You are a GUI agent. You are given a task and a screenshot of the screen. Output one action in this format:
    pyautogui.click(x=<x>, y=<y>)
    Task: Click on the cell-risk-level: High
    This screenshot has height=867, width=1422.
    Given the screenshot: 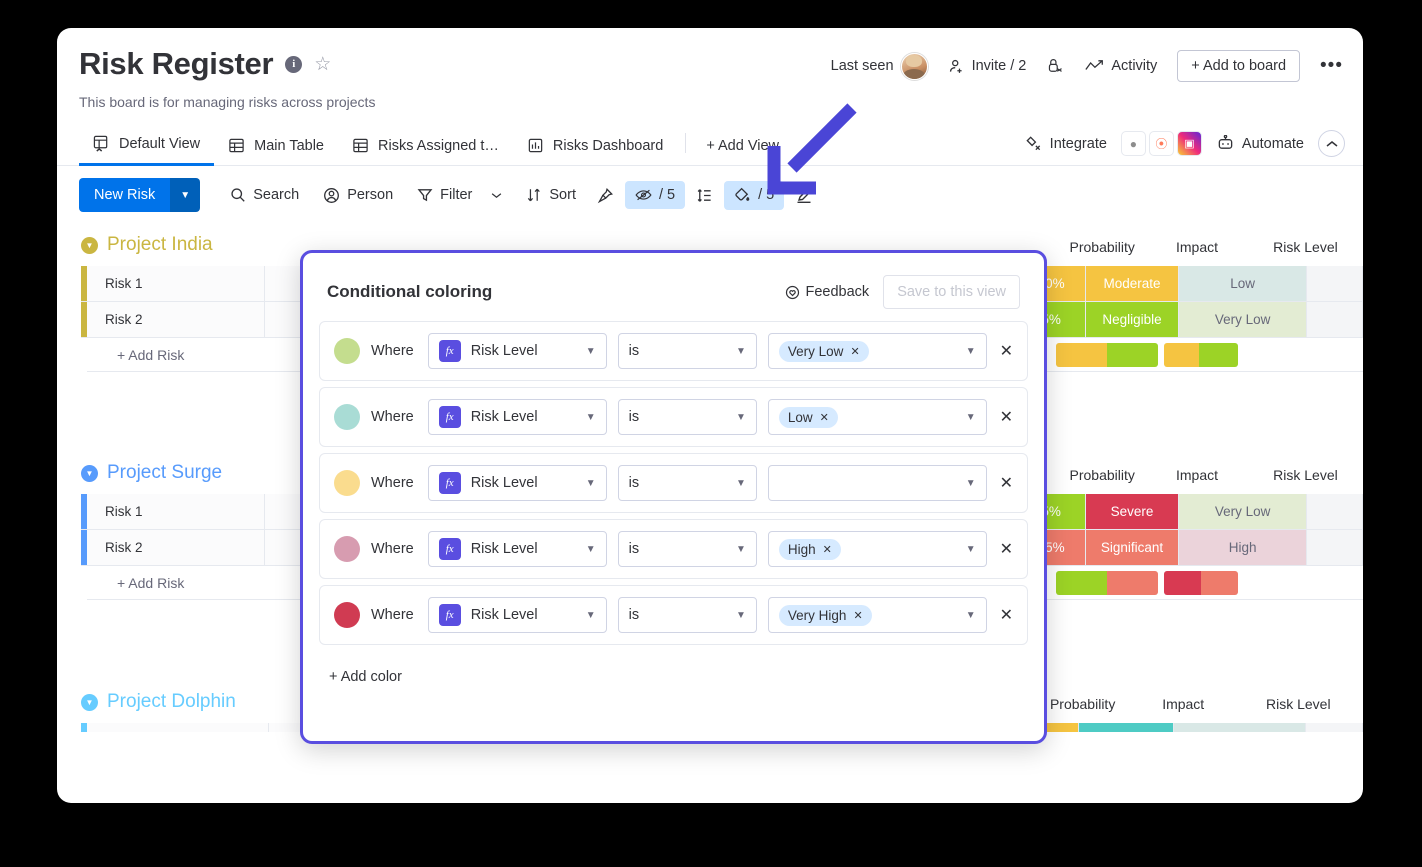 What is the action you would take?
    pyautogui.click(x=1243, y=547)
    